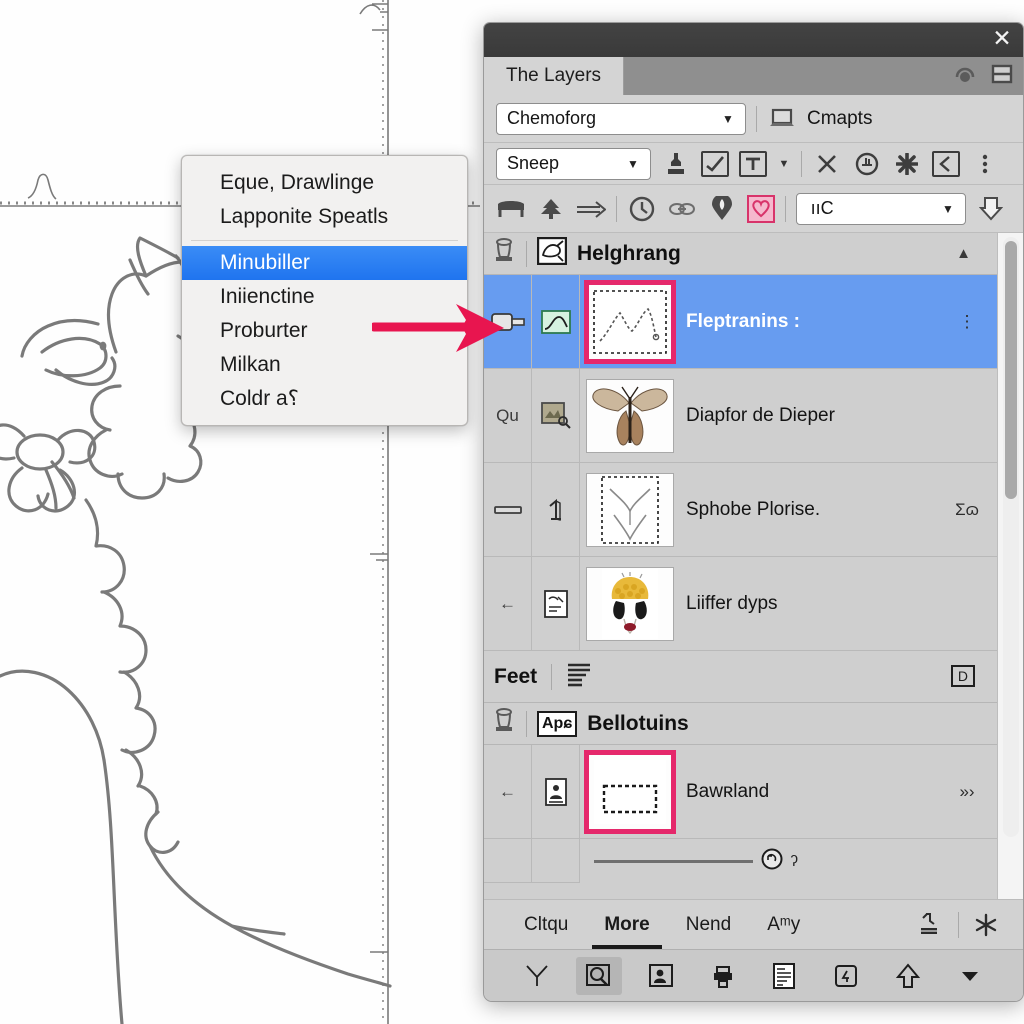  Describe the element at coordinates (508, 415) in the screenshot. I see `row-left-label: Qu` at that location.